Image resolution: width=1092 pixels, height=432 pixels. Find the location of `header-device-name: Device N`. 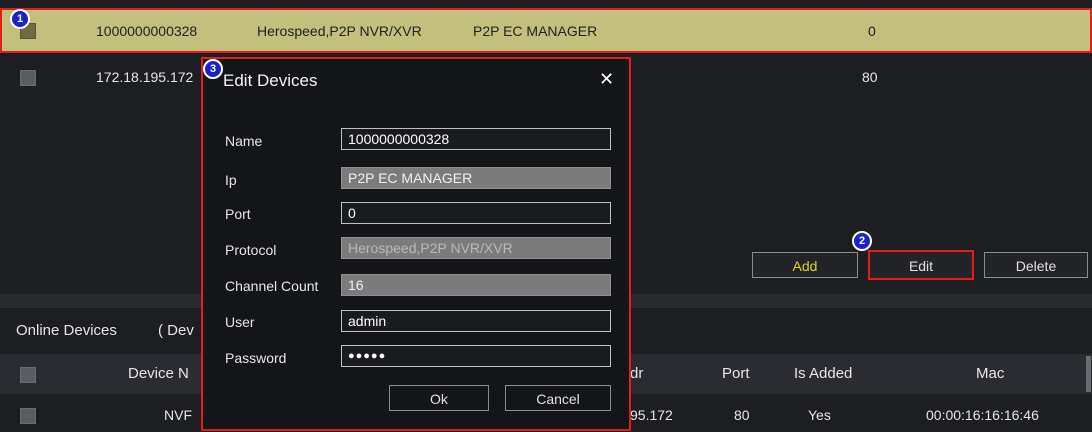

header-device-name: Device N is located at coordinates (158, 373).